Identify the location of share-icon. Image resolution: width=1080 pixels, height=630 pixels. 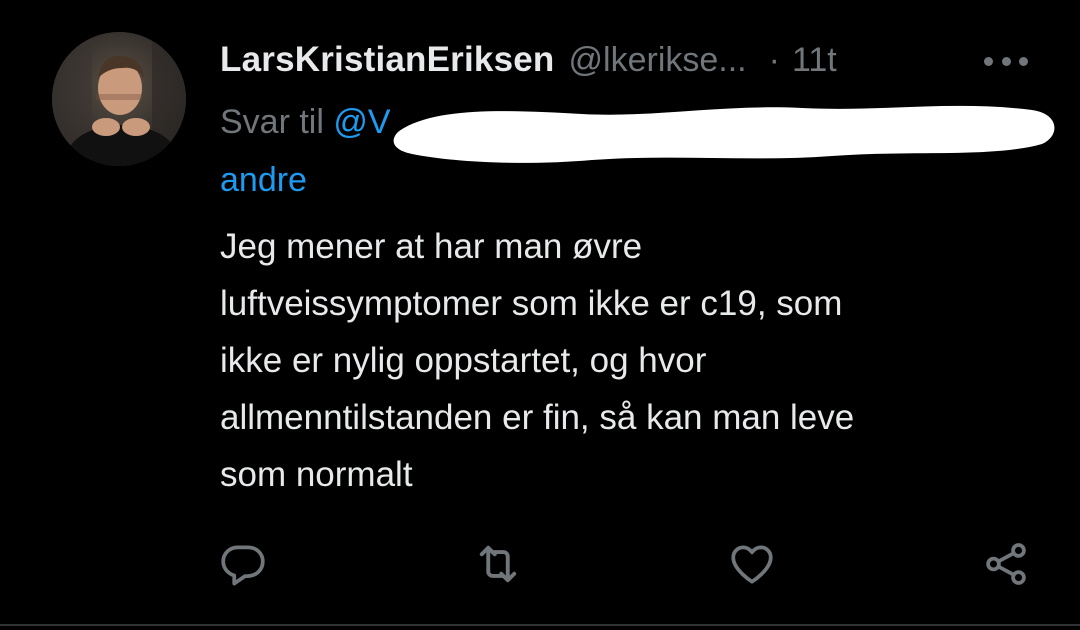
(1006, 564).